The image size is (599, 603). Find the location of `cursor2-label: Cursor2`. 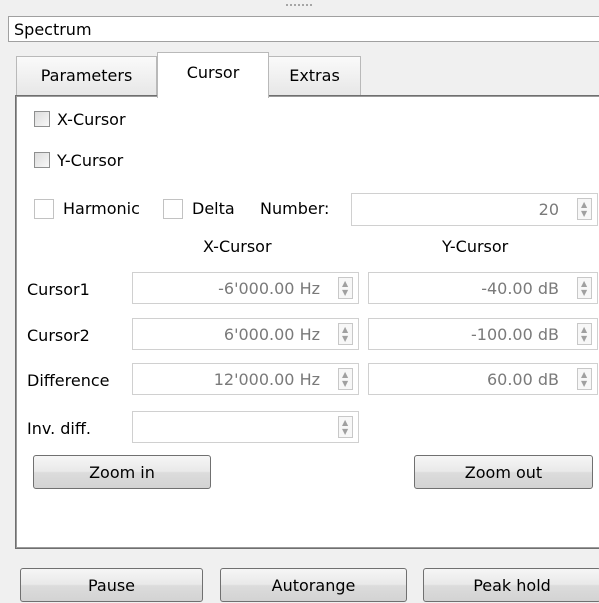

cursor2-label: Cursor2 is located at coordinates (58, 335).